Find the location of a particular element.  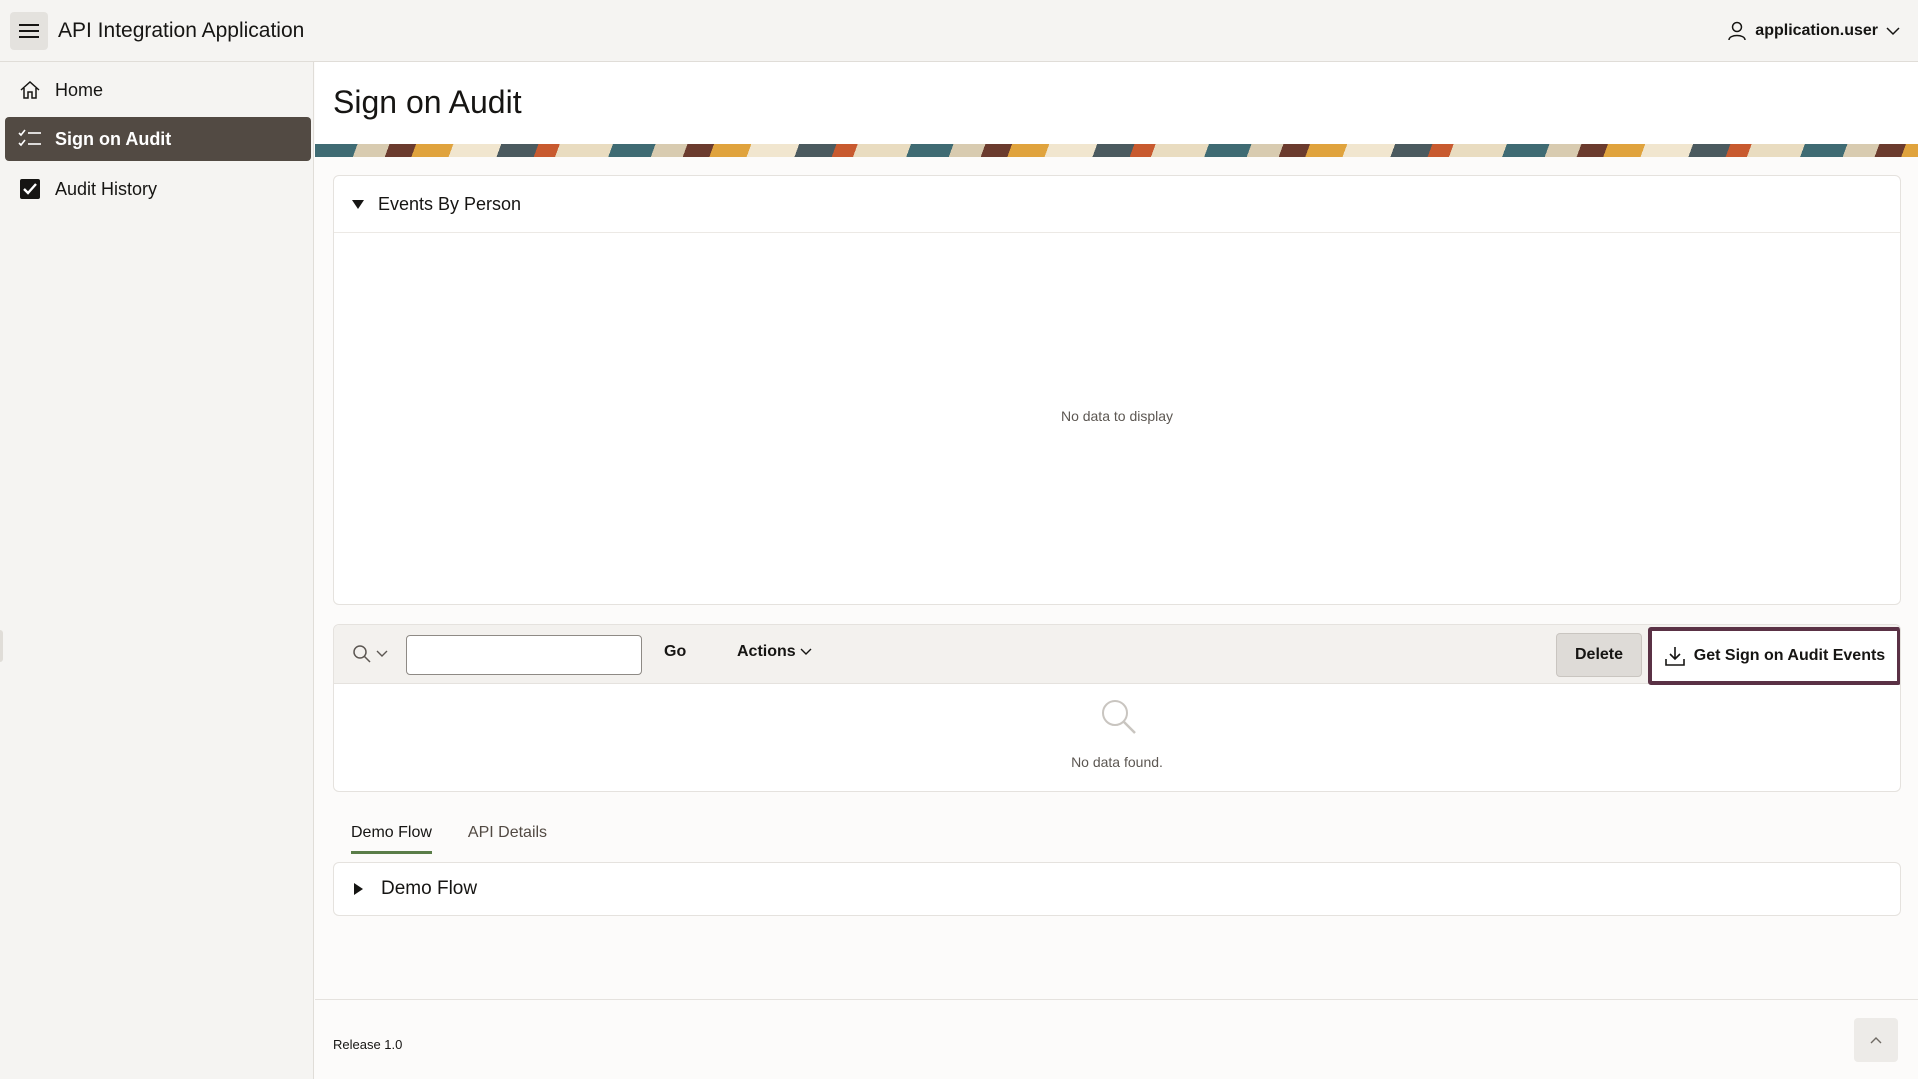

actions-menu-button: Actions is located at coordinates (774, 652).